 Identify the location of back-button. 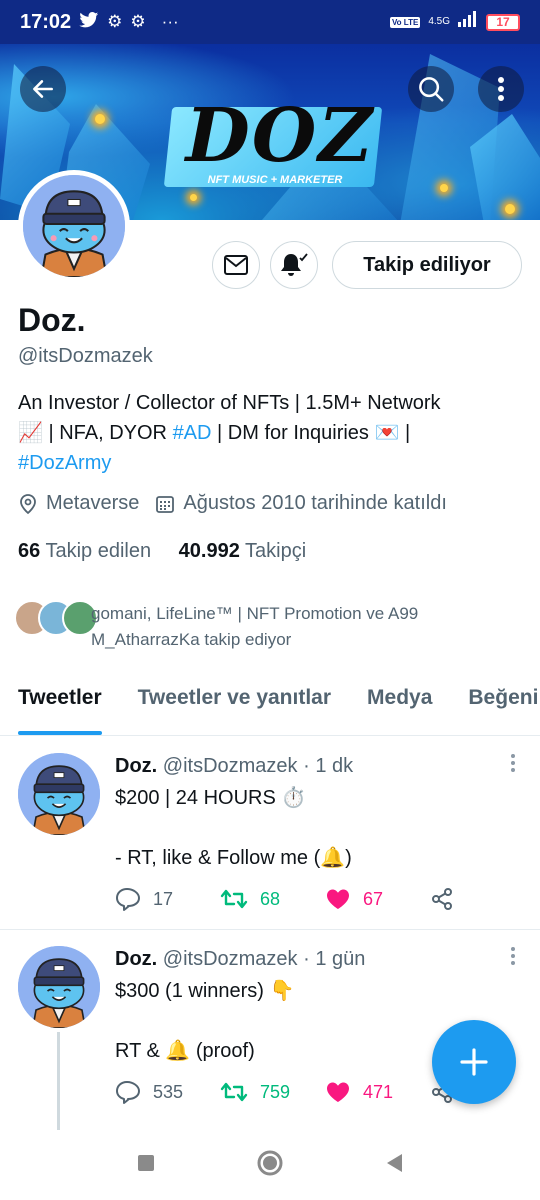
(43, 89).